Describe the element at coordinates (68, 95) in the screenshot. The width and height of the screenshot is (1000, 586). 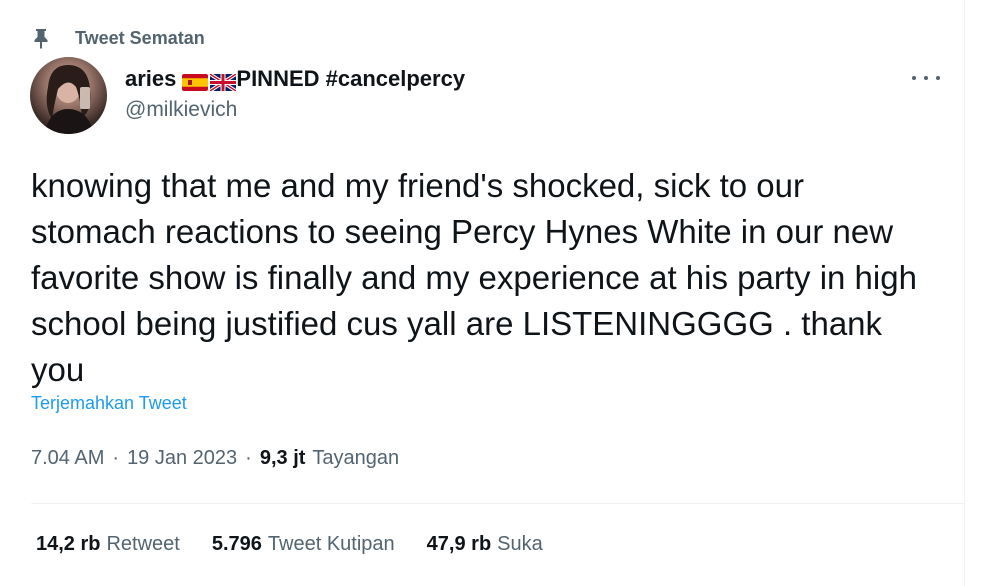
I see `avatar` at that location.